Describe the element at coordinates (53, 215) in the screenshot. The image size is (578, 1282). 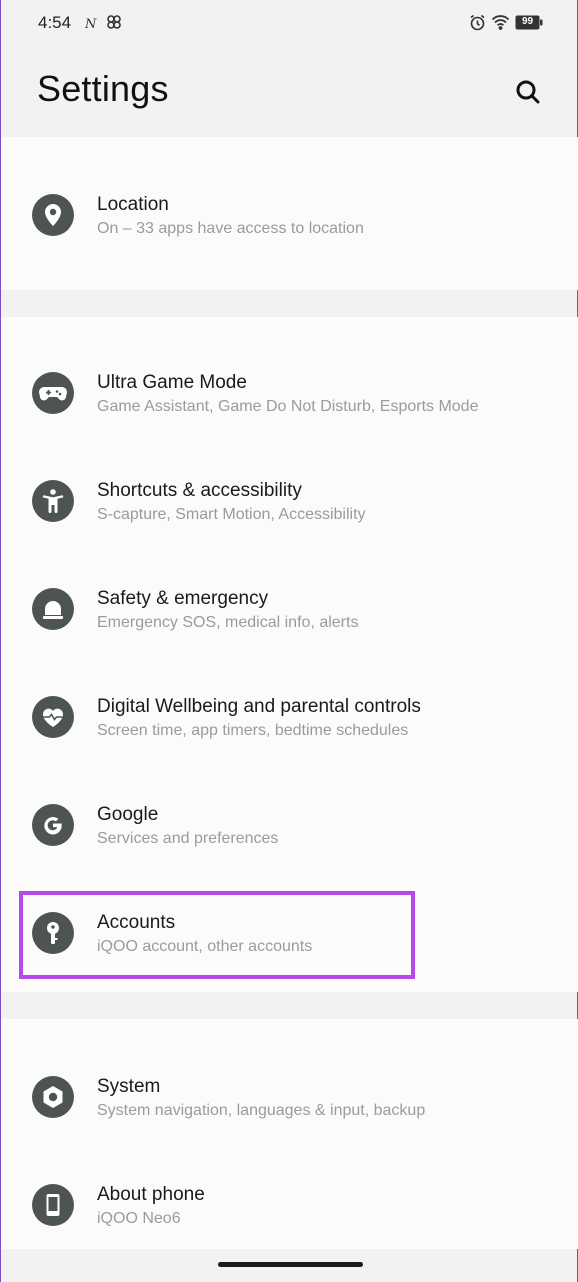
I see `location-pin-icon` at that location.